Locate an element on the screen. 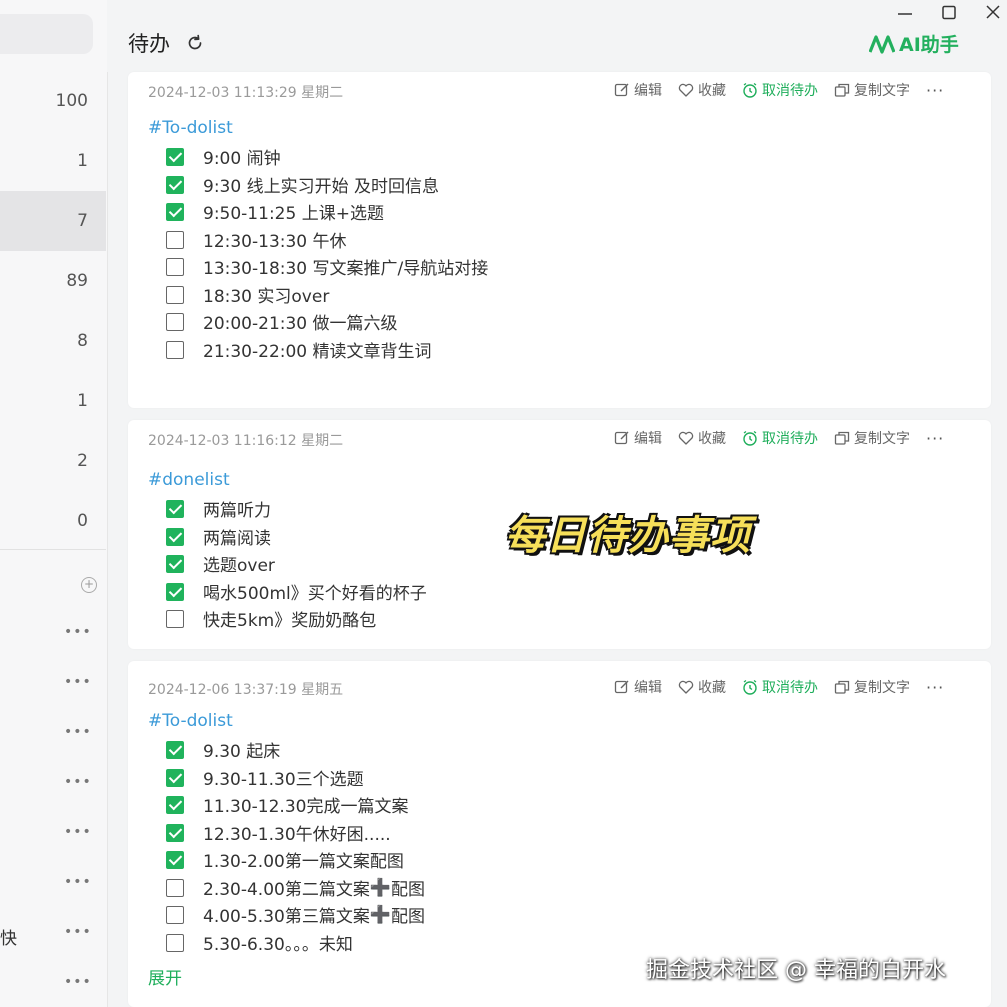 The image size is (1007, 1007). sidebar-count: 100 is located at coordinates (71, 101).